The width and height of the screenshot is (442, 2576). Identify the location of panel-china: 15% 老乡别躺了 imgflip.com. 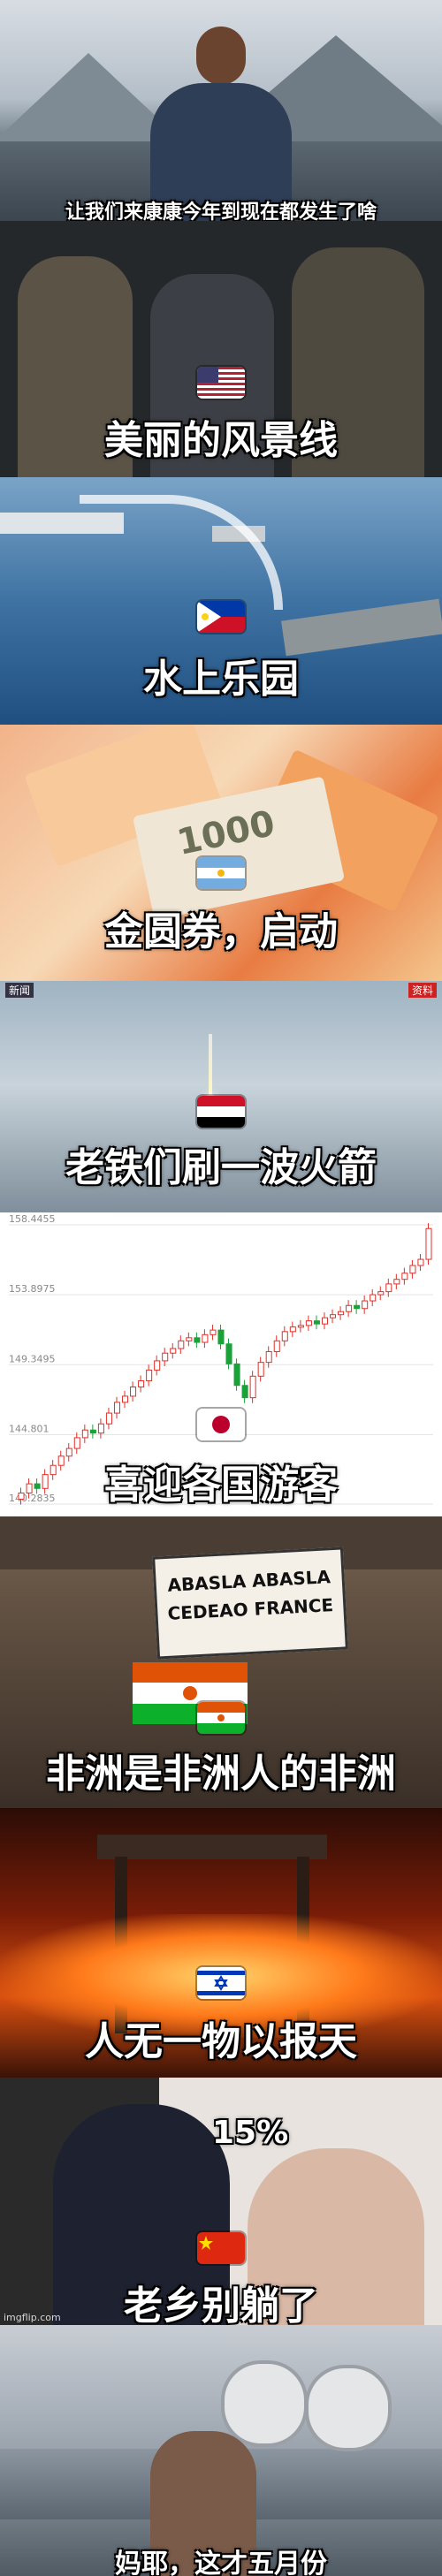
(221, 2201).